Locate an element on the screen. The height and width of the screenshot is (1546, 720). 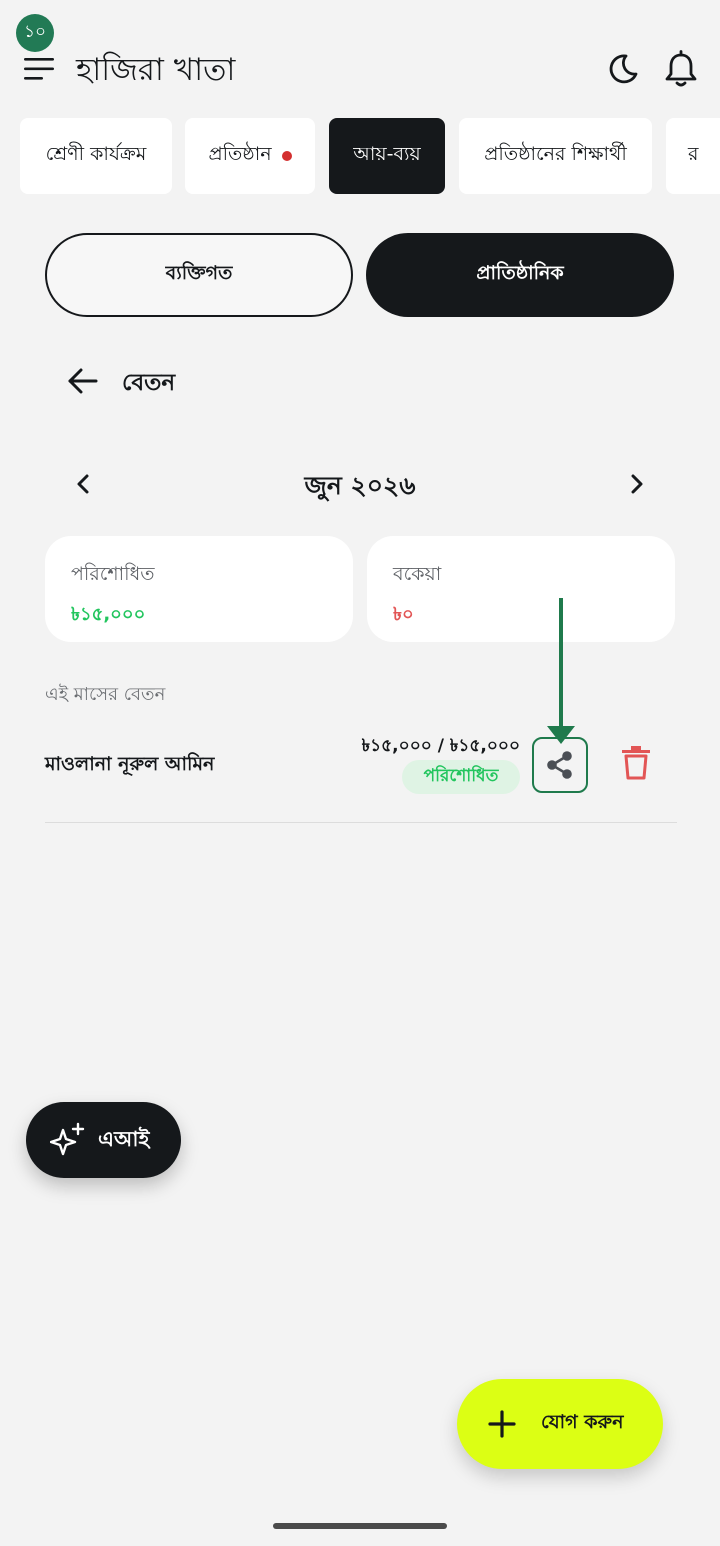
tab-label: প্রতিষ্ঠানের শিক্ষার্থী is located at coordinates (555, 154).